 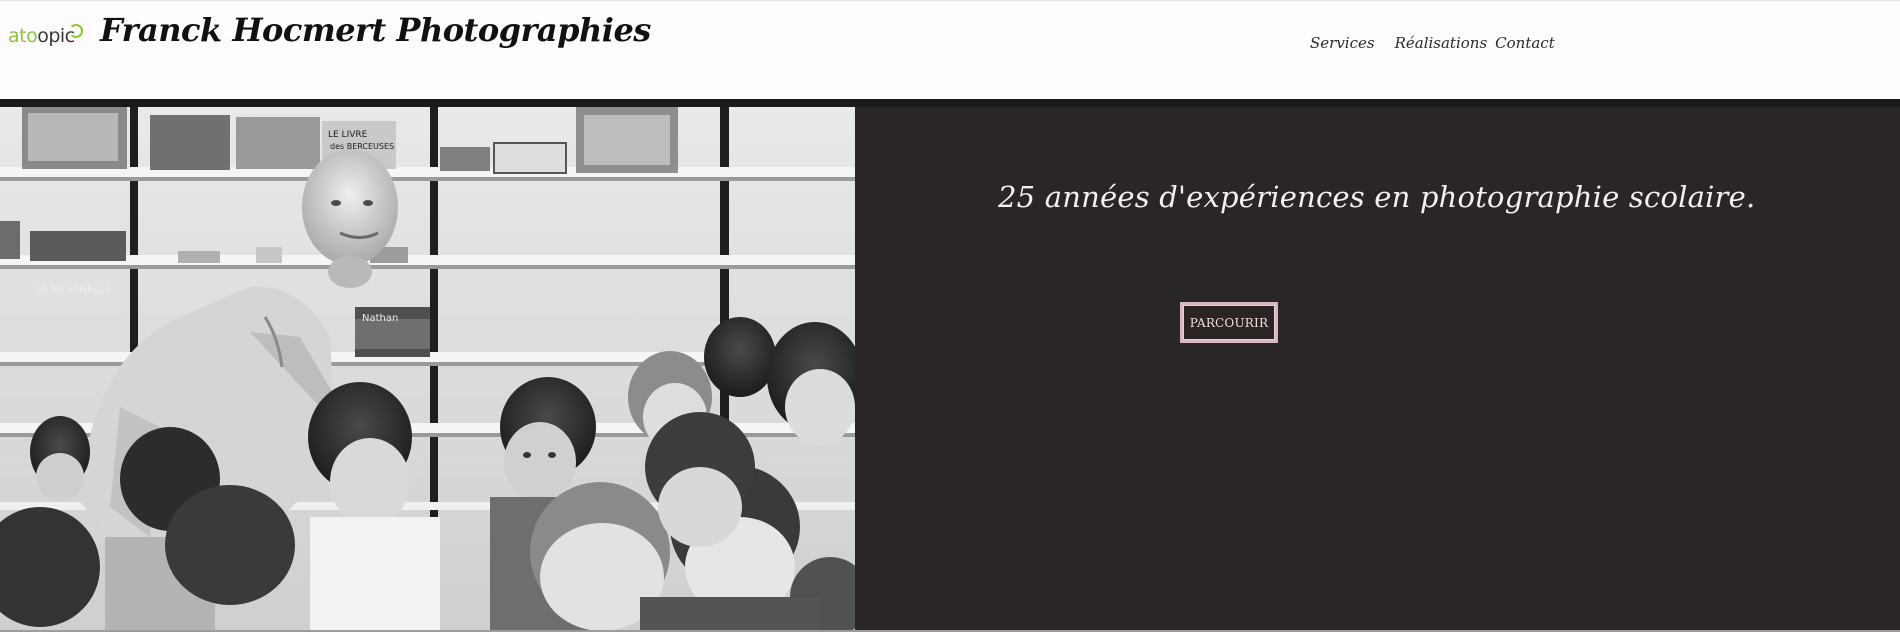 What do you see at coordinates (375, 30) in the screenshot?
I see `site-title: Franck Hocmert Photographies` at bounding box center [375, 30].